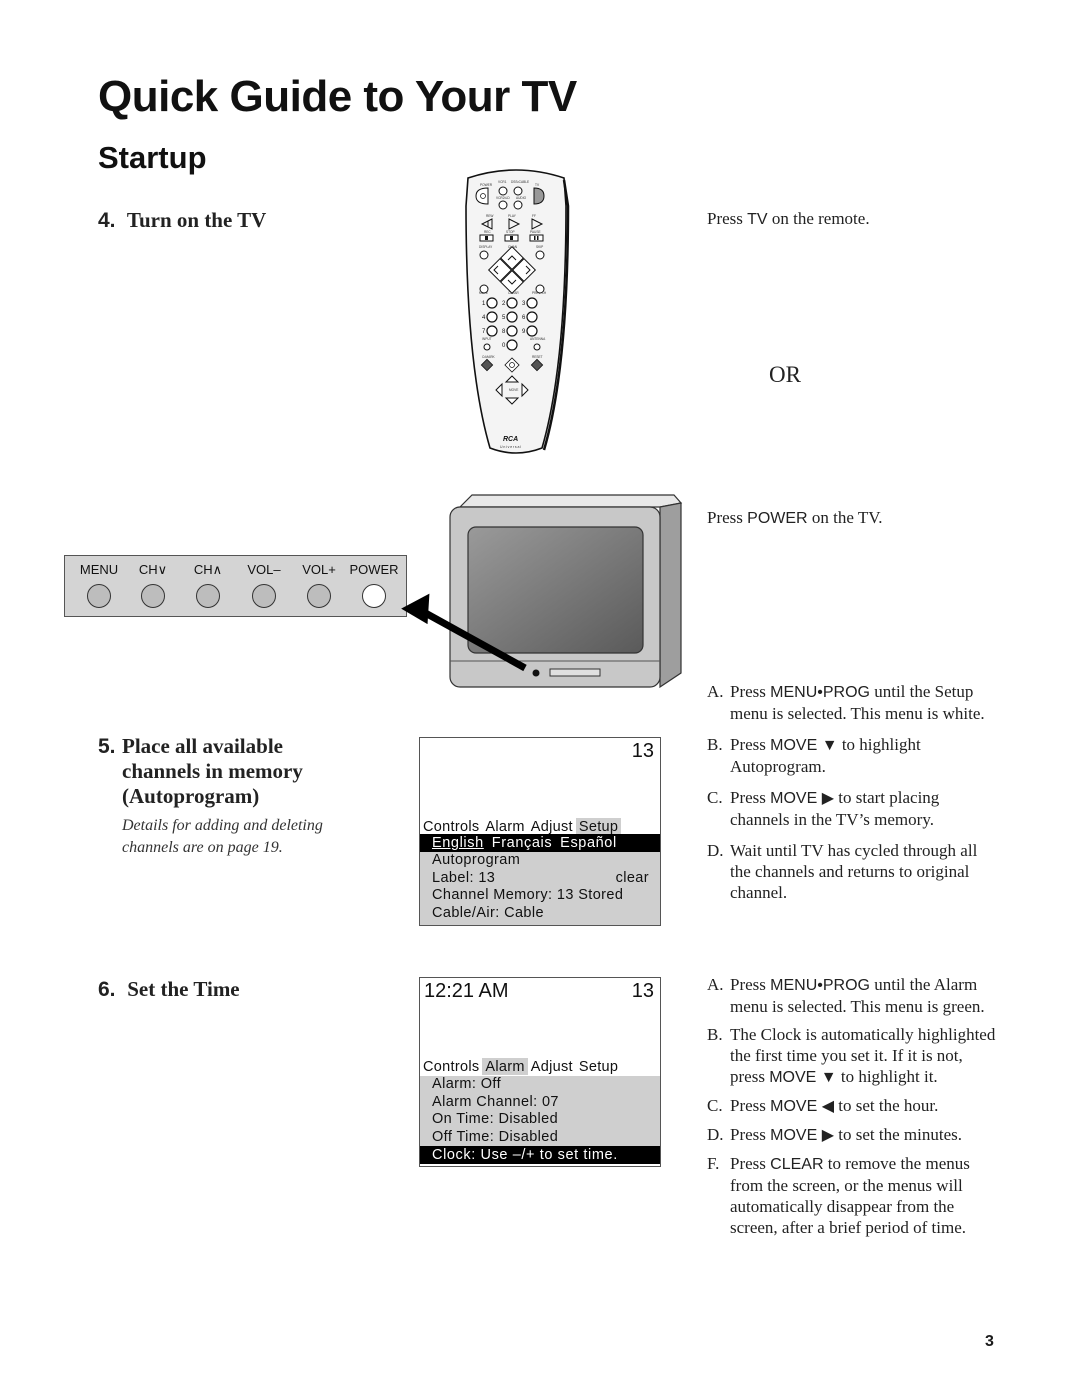 This screenshot has width=1080, height=1397. Describe the element at coordinates (540, 255) in the screenshot. I see `remote-skip-button` at that location.